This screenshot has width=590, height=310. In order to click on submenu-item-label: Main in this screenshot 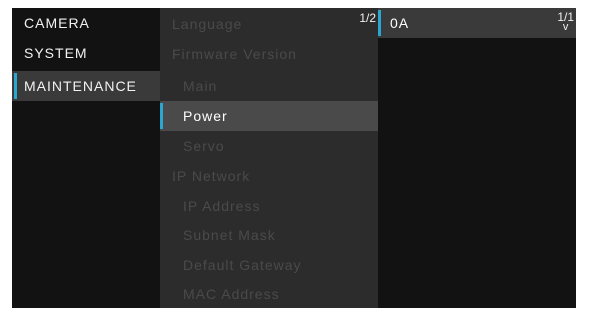, I will do `click(200, 86)`.